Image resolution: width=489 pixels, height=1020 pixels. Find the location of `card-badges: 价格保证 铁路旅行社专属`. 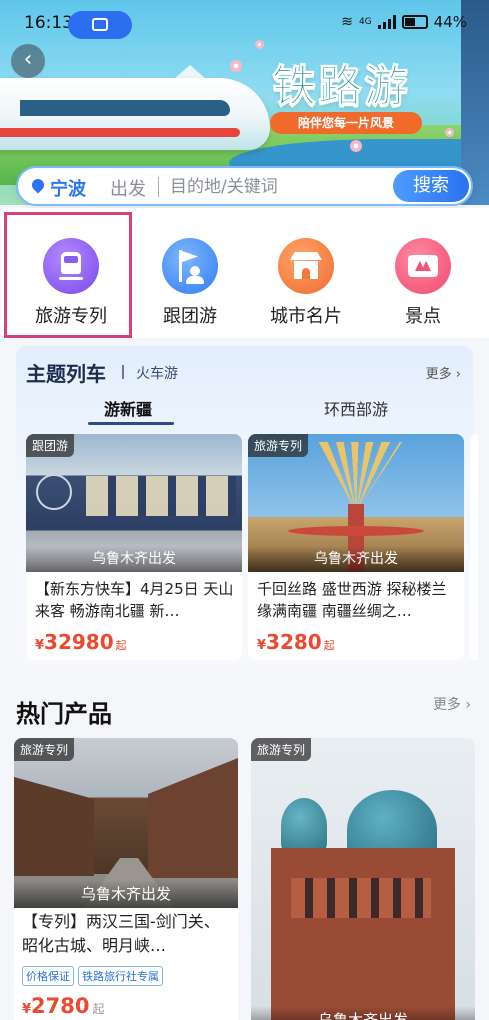

card-badges: 价格保证 铁路旅行社专属 is located at coordinates (92, 976).